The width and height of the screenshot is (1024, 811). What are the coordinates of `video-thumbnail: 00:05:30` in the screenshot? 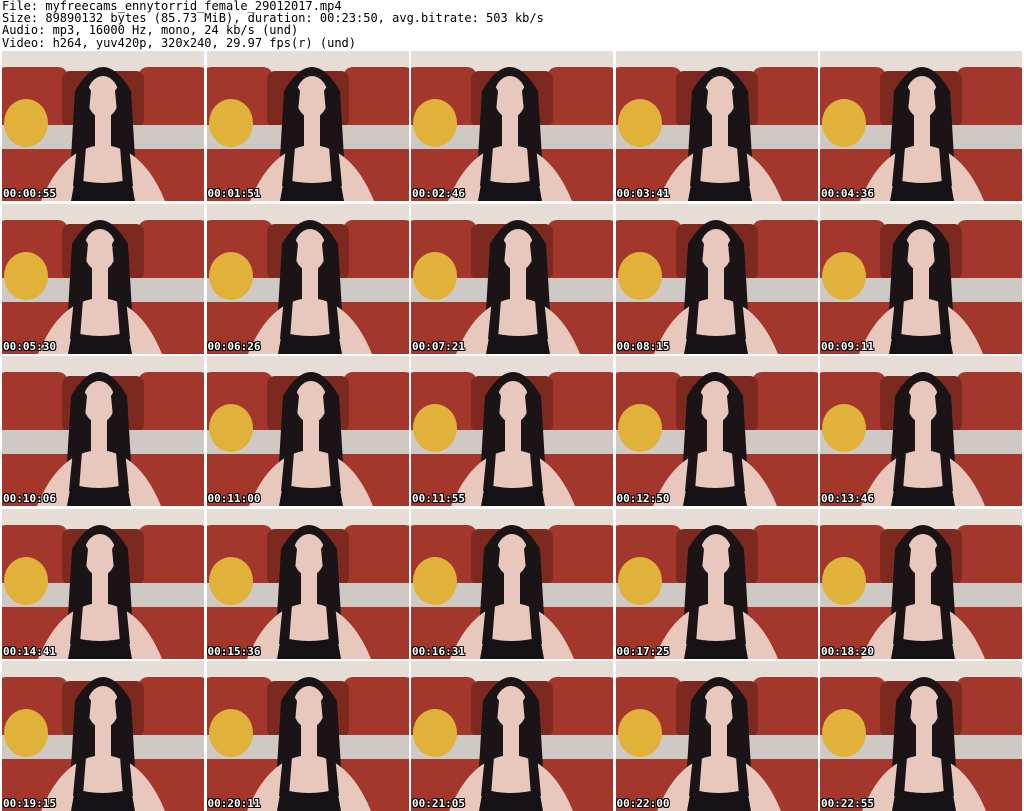 It's located at (103, 278).